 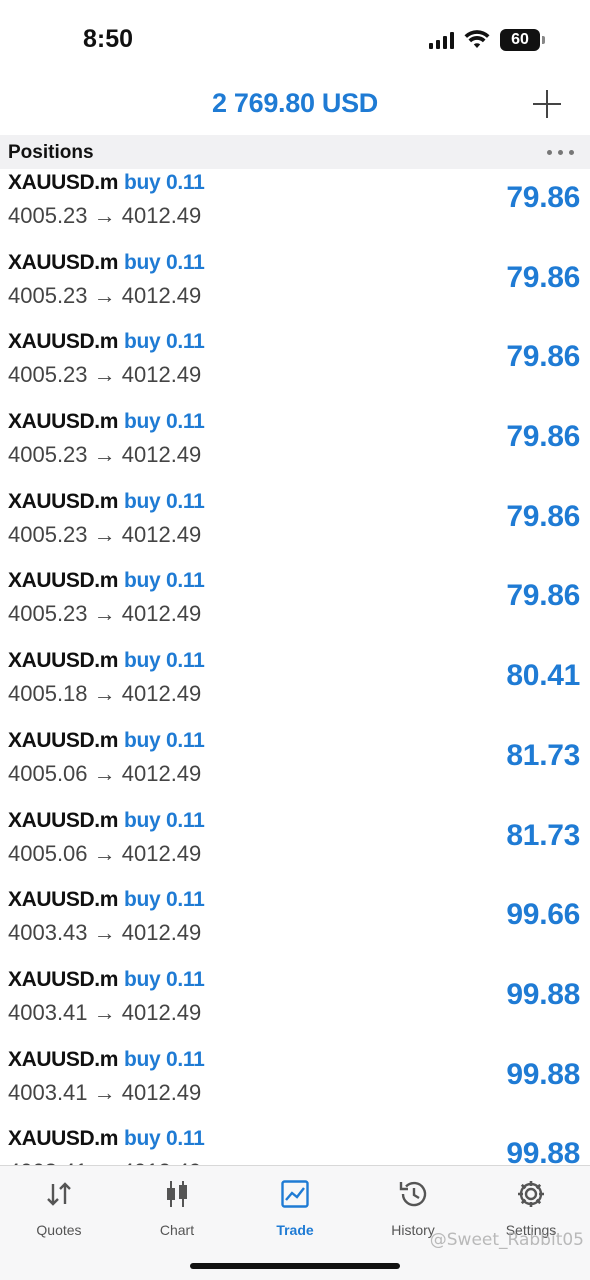 What do you see at coordinates (59, 1230) in the screenshot?
I see `tab-label: Quotes` at bounding box center [59, 1230].